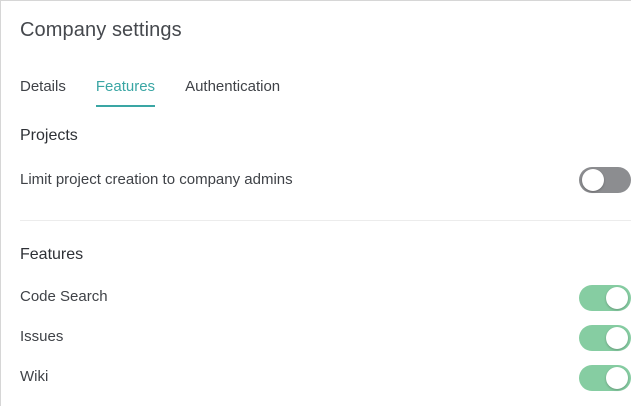 The height and width of the screenshot is (408, 634). What do you see at coordinates (34, 376) in the screenshot?
I see `wiki-label: Wiki` at bounding box center [34, 376].